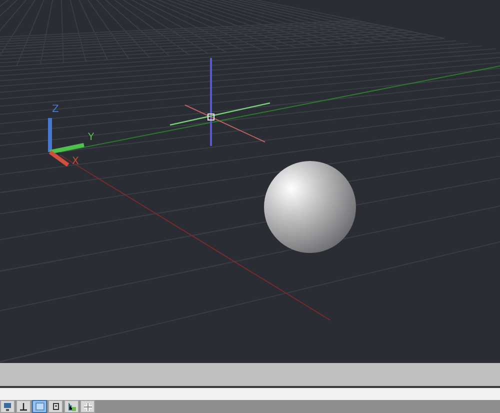 The height and width of the screenshot is (413, 500). Describe the element at coordinates (75, 161) in the screenshot. I see `axis-label: X` at that location.